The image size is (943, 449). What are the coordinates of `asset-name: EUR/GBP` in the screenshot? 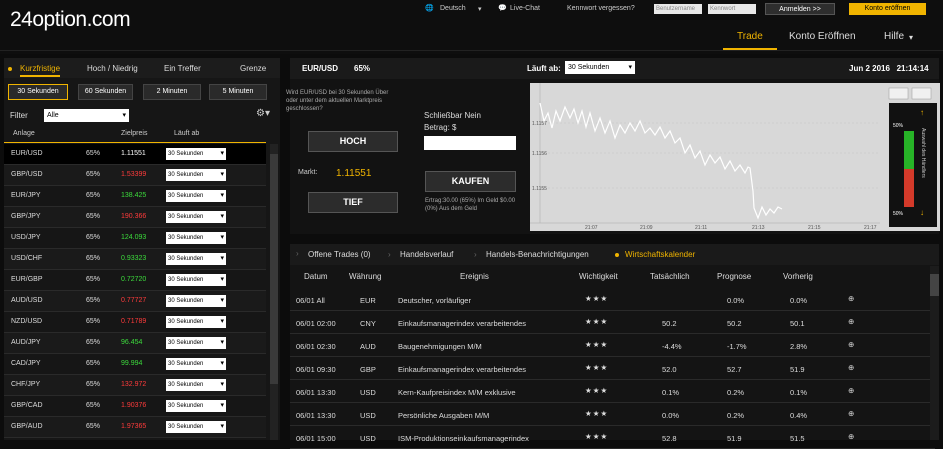 It's located at (27, 279).